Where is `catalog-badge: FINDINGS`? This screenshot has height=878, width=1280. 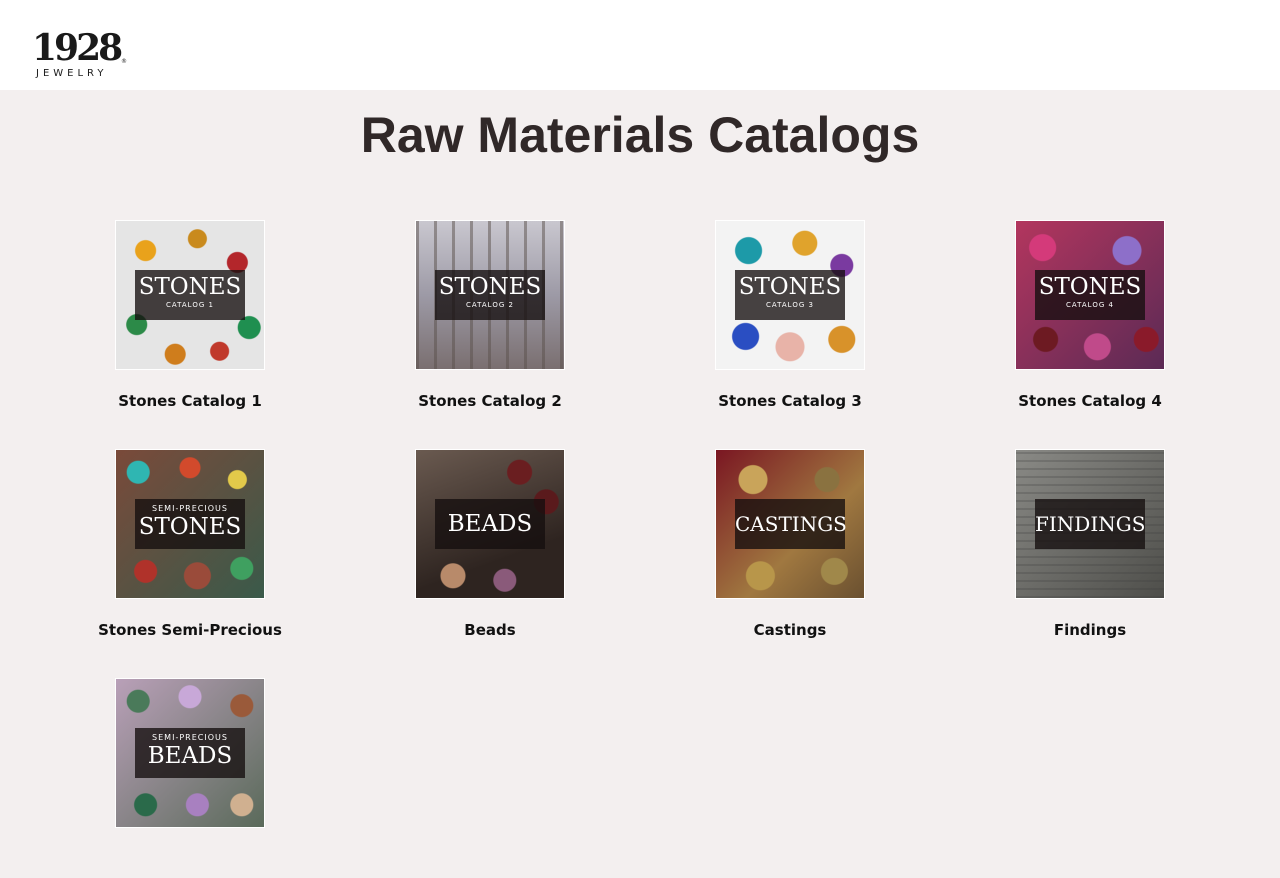 catalog-badge: FINDINGS is located at coordinates (1090, 524).